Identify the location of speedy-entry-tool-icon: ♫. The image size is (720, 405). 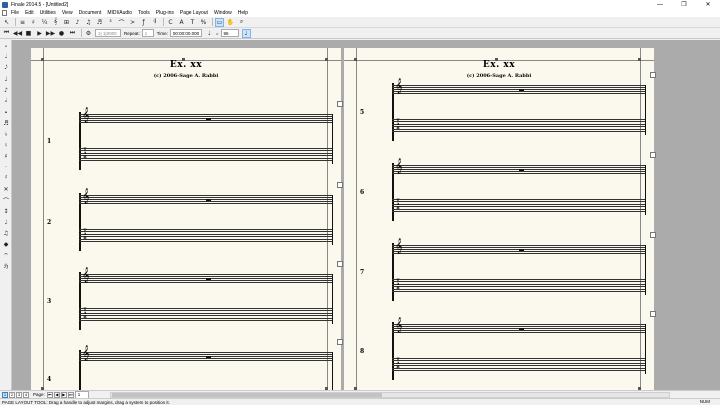
(88, 22).